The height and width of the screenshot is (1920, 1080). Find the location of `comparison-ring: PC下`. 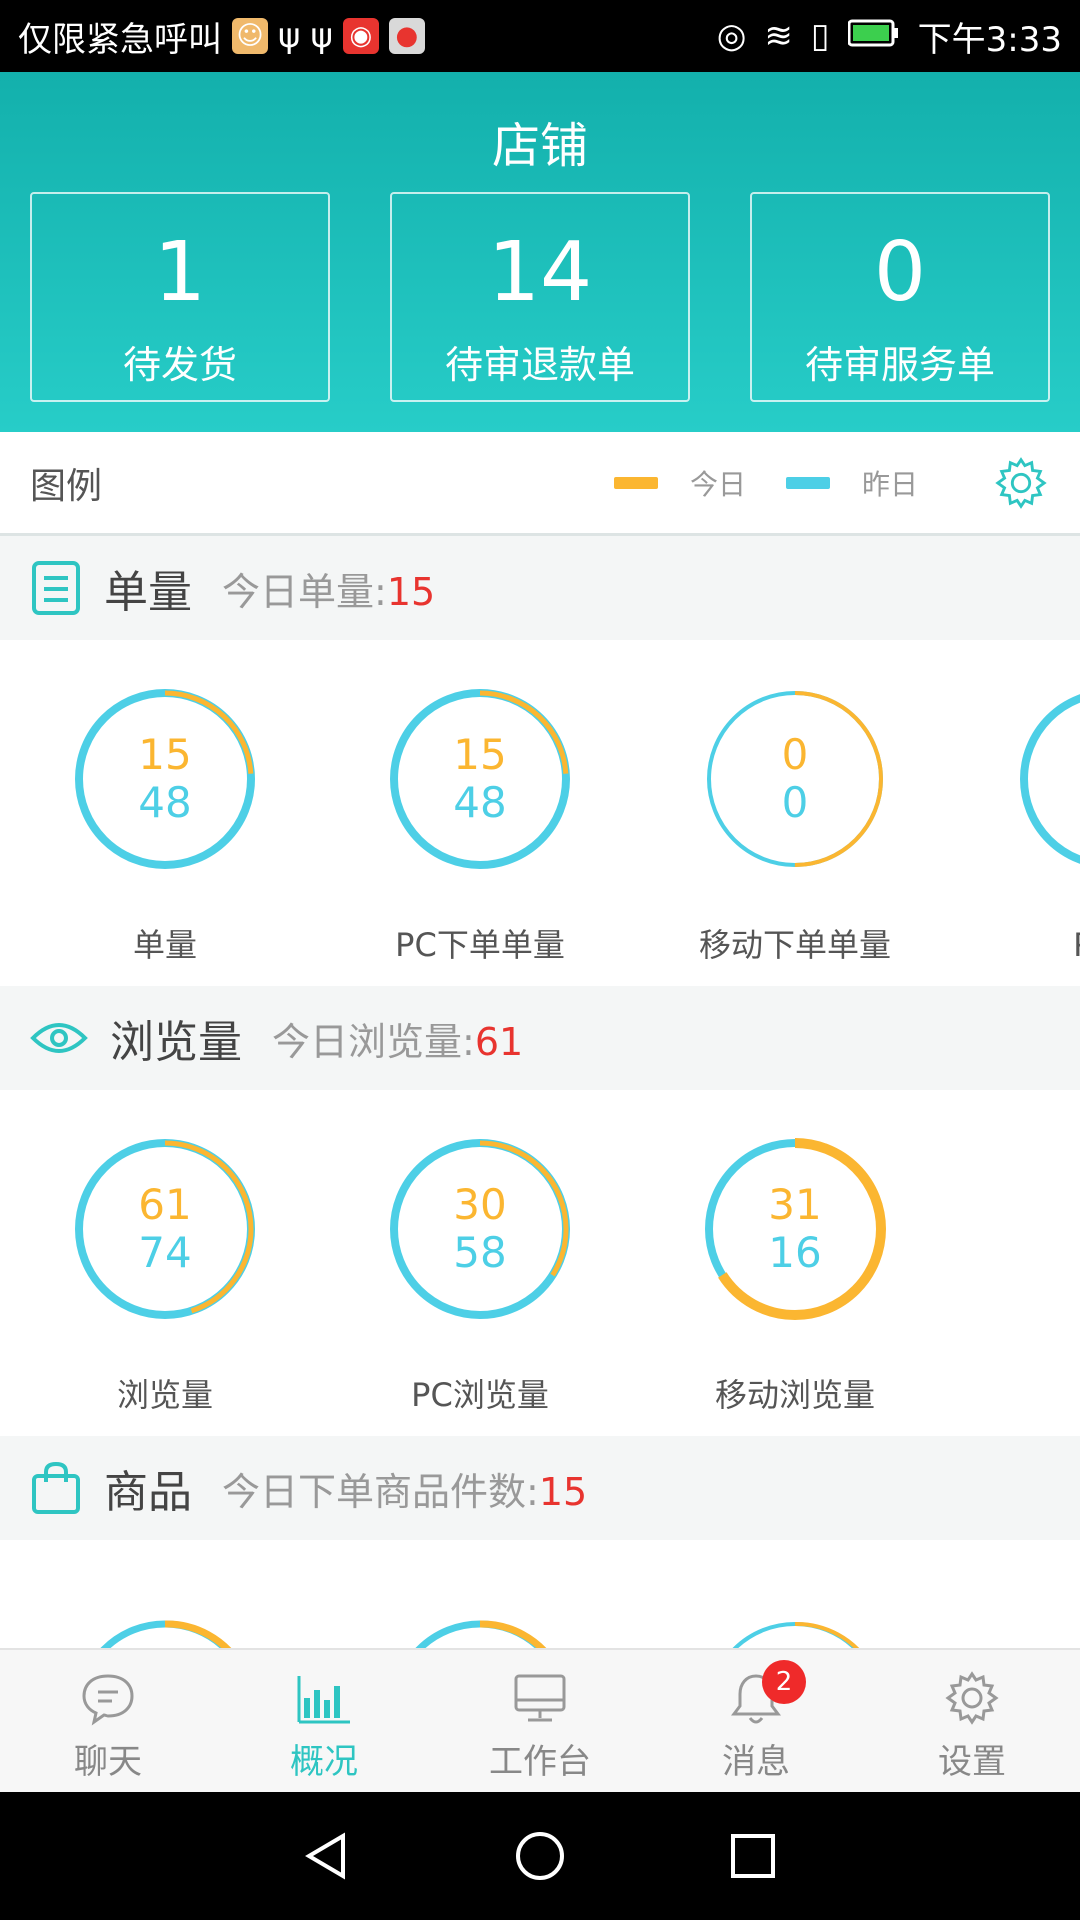

comparison-ring: PC下 is located at coordinates (1045, 825).